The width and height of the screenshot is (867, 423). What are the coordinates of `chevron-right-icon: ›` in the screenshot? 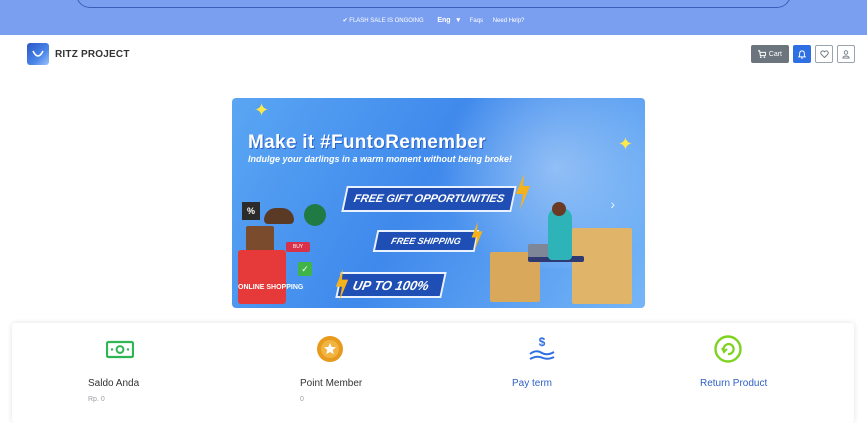 It's located at (612, 204).